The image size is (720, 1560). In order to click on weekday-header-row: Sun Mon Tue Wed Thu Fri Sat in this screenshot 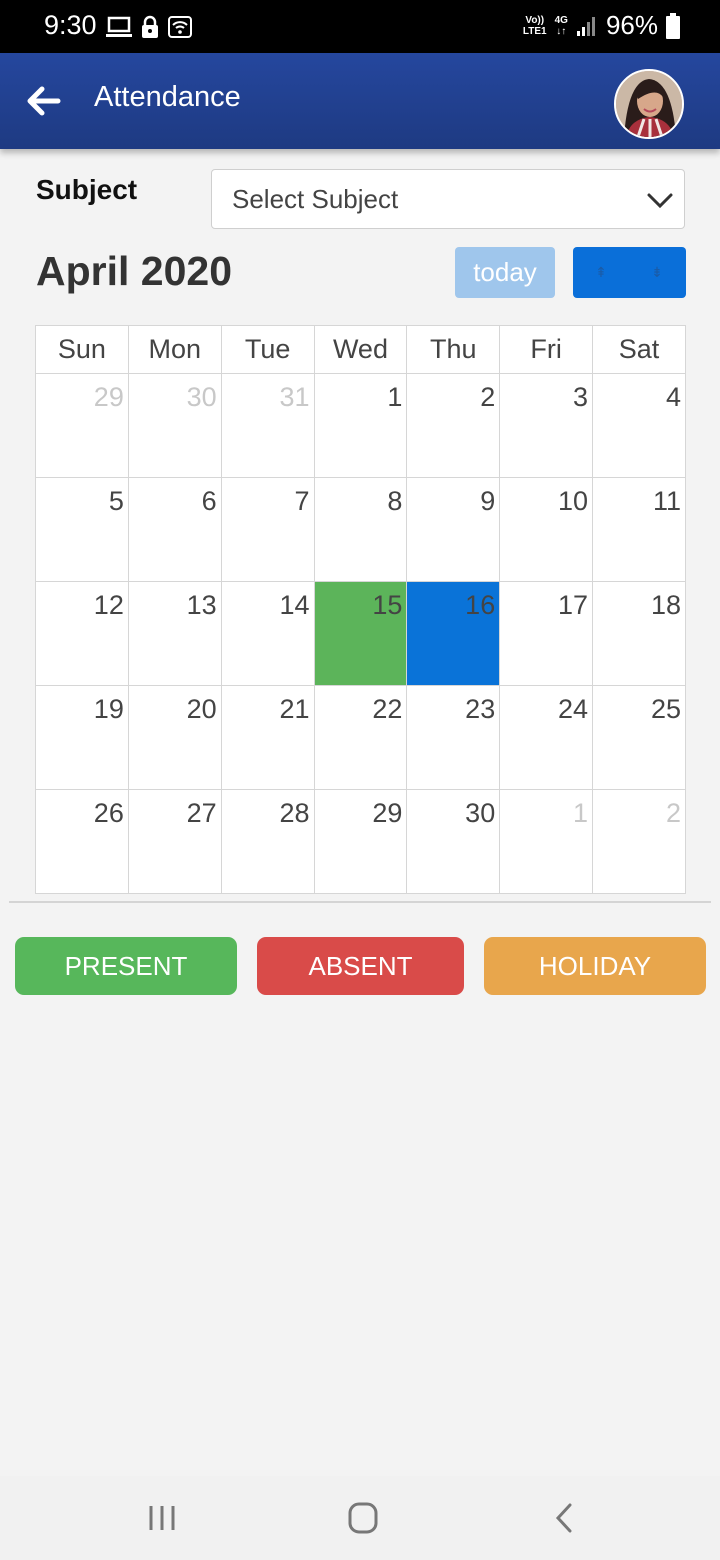, I will do `click(360, 349)`.